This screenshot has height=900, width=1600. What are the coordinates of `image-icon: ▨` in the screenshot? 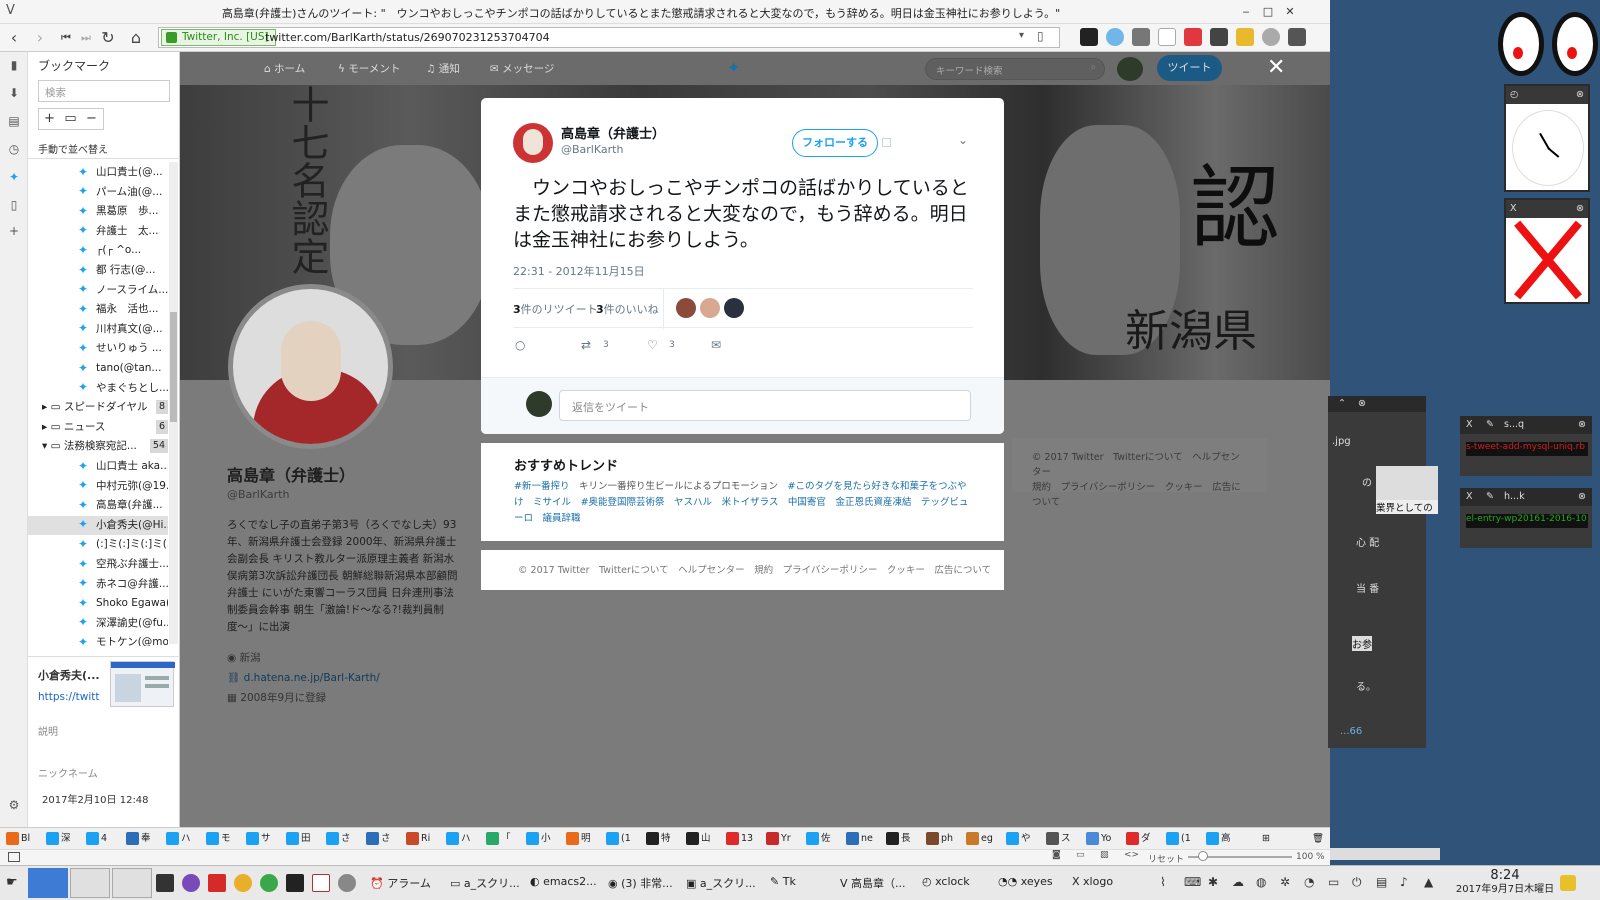 It's located at (1104, 855).